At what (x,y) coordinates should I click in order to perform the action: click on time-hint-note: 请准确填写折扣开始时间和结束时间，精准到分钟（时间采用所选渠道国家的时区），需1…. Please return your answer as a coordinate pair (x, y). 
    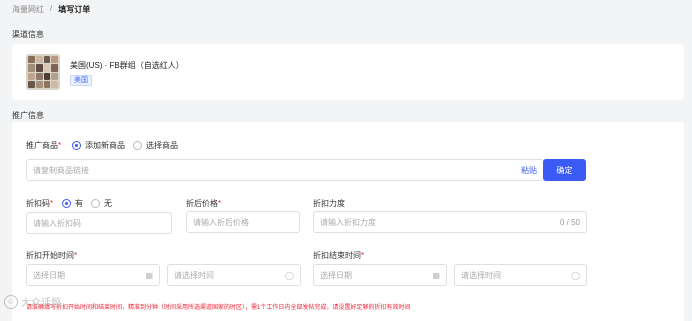
    Looking at the image, I should click on (218, 308).